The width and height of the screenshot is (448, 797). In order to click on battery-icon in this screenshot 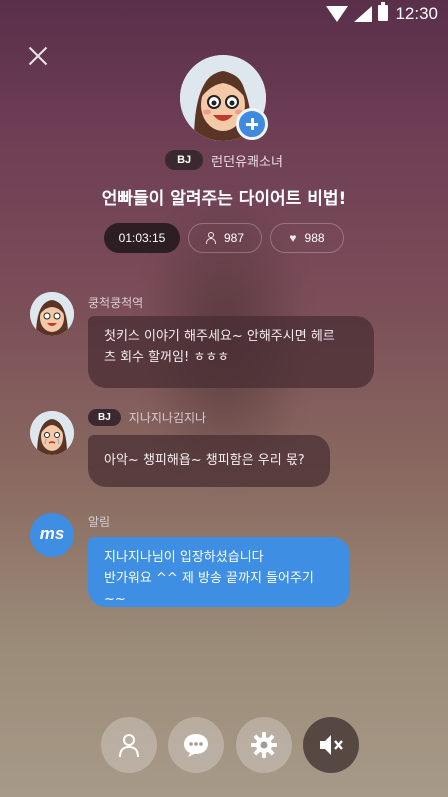, I will do `click(383, 11)`.